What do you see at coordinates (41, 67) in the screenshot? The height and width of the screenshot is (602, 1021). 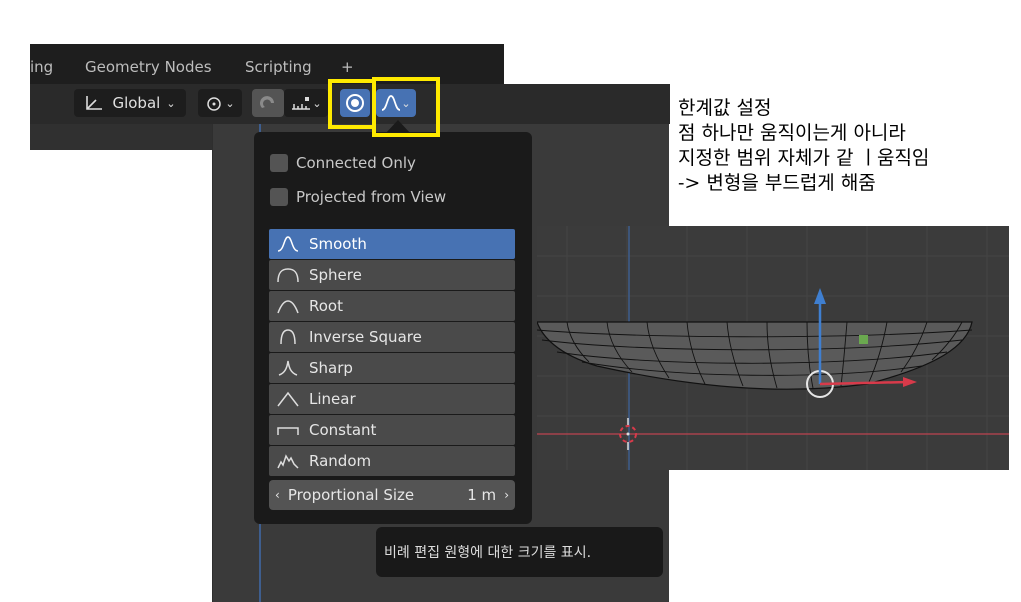 I see `workspace-tab-partial: ing` at bounding box center [41, 67].